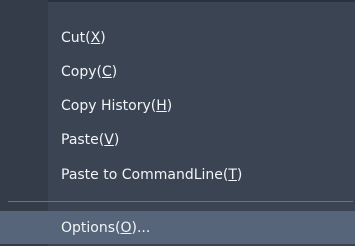 The image size is (355, 246). What do you see at coordinates (177, 106) in the screenshot?
I see `menu-item-copy-history: Copy History(H)` at bounding box center [177, 106].